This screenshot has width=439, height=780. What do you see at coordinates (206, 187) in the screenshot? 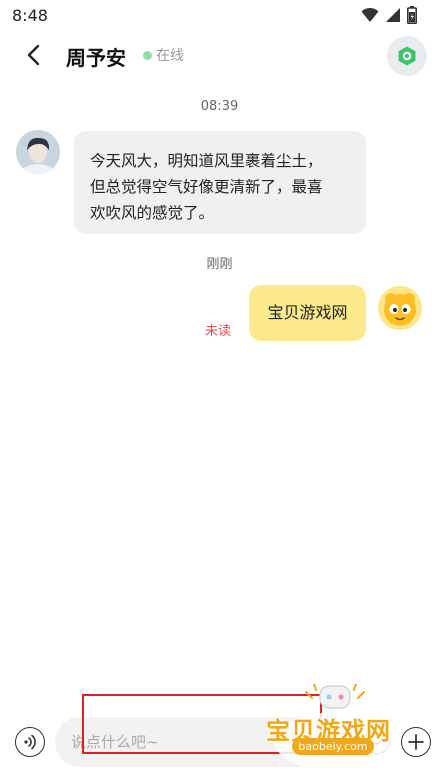
I see `message-line: 但总觉得空气好像更清新了，最喜` at bounding box center [206, 187].